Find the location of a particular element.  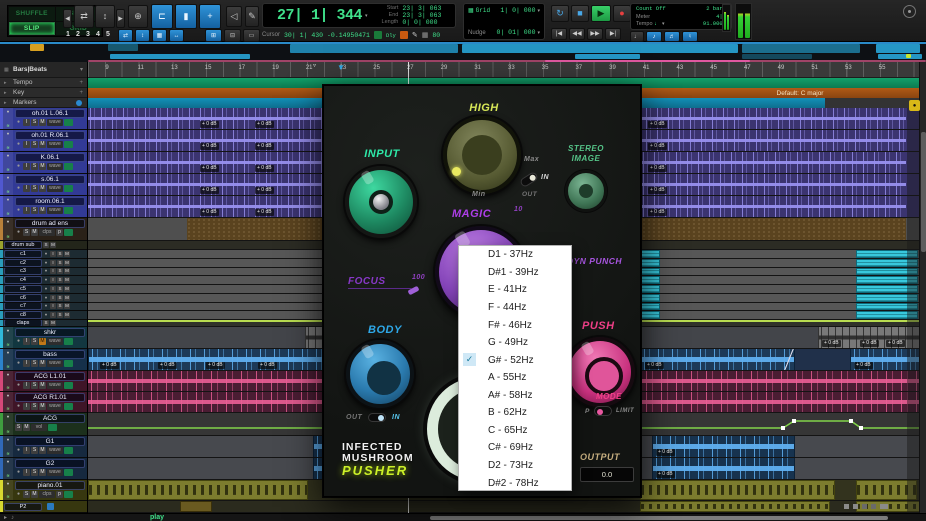

dropdown-item-c: C - 65Hz is located at coordinates (515, 431).